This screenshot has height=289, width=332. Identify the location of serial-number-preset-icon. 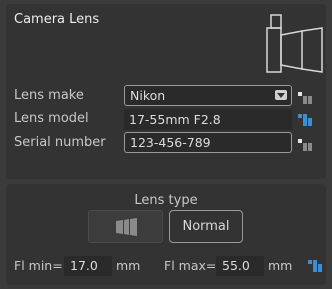
(305, 145).